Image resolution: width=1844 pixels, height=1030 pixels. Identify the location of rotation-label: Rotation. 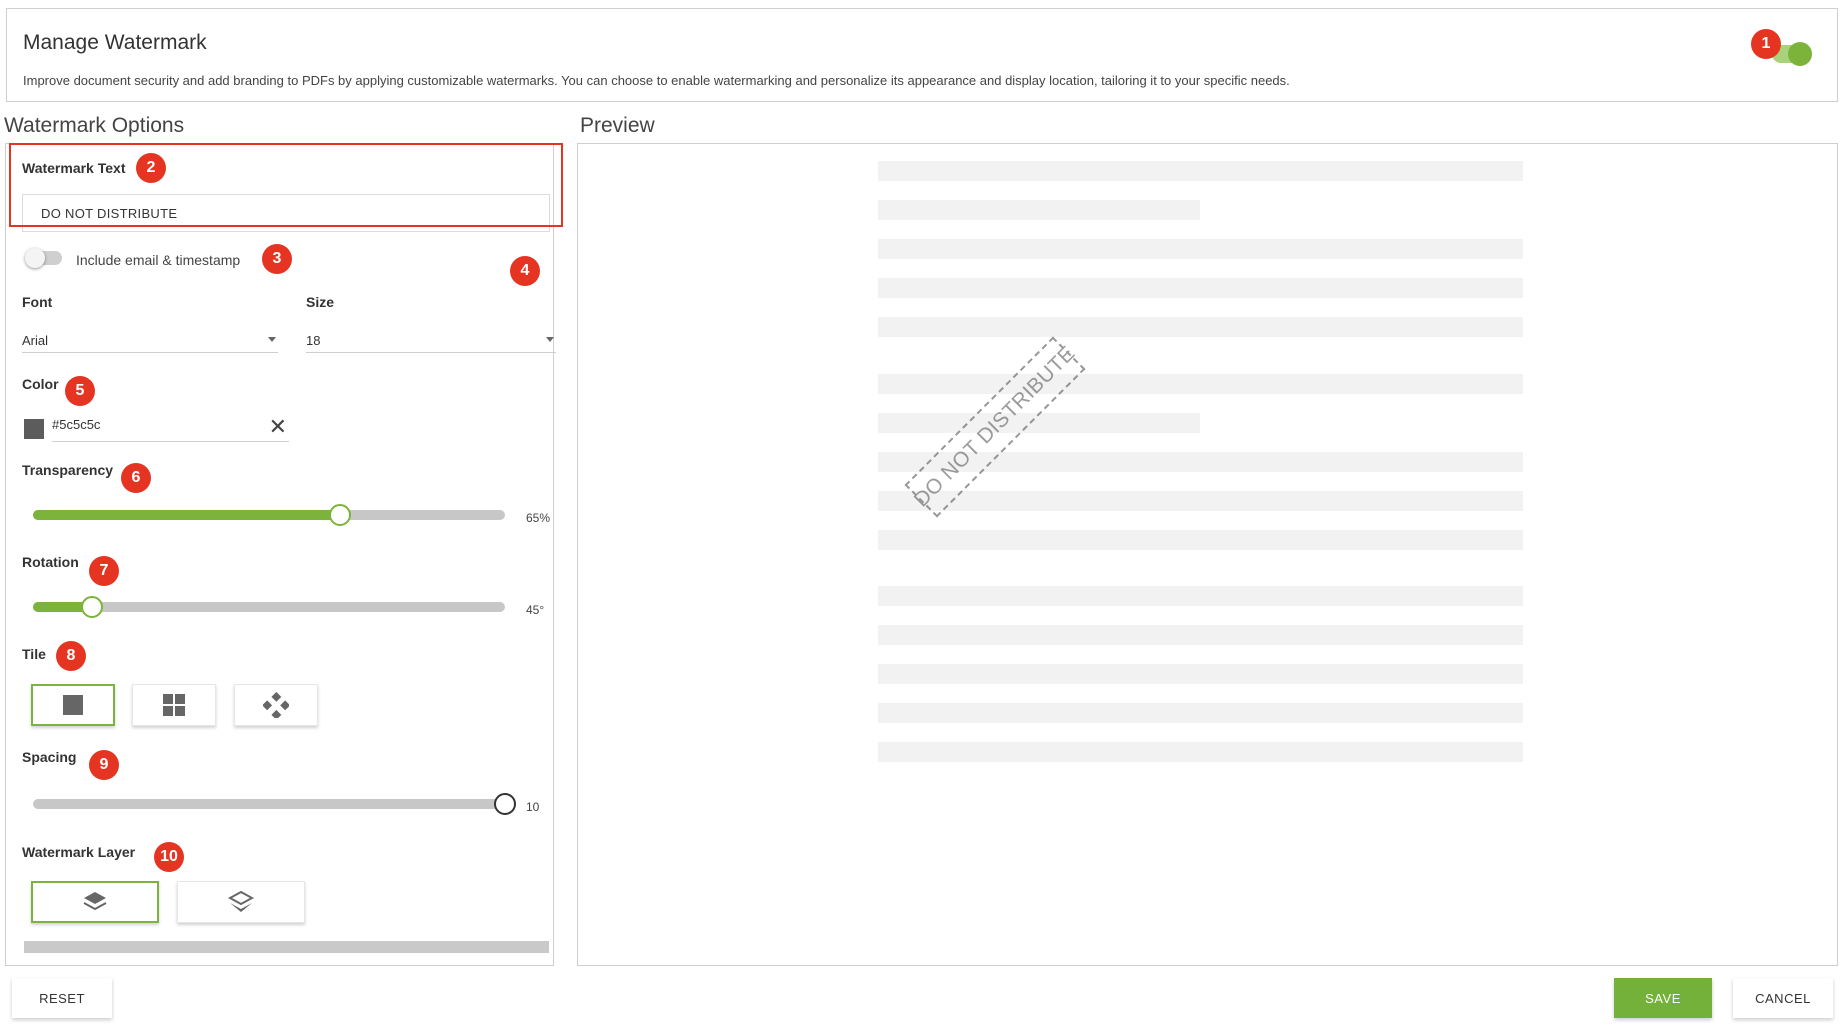
(50, 562).